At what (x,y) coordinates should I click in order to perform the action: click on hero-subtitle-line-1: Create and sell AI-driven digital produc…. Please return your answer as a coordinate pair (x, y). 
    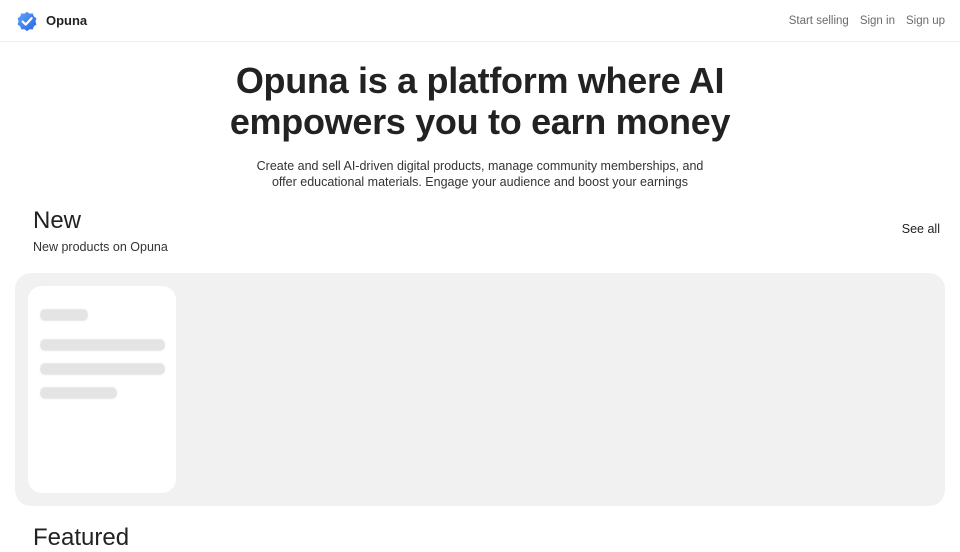
    Looking at the image, I should click on (480, 166).